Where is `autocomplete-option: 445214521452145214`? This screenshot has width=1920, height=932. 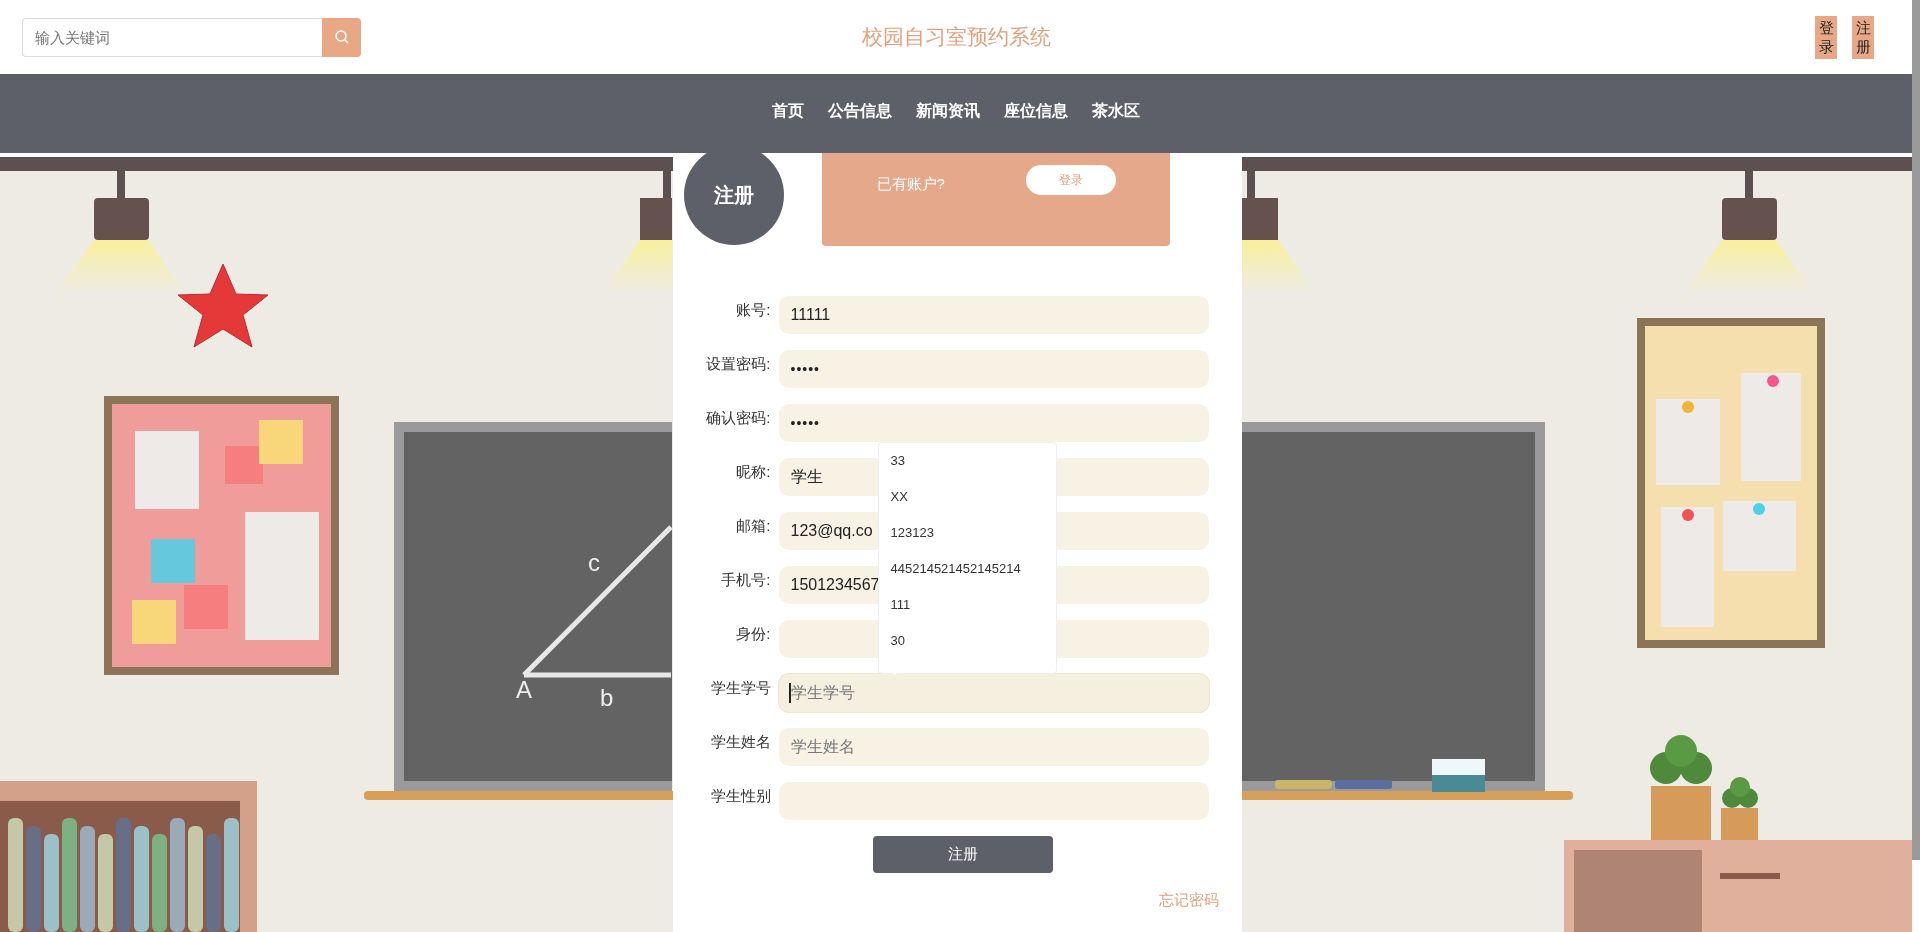
autocomplete-option: 445214521452145214 is located at coordinates (967, 573).